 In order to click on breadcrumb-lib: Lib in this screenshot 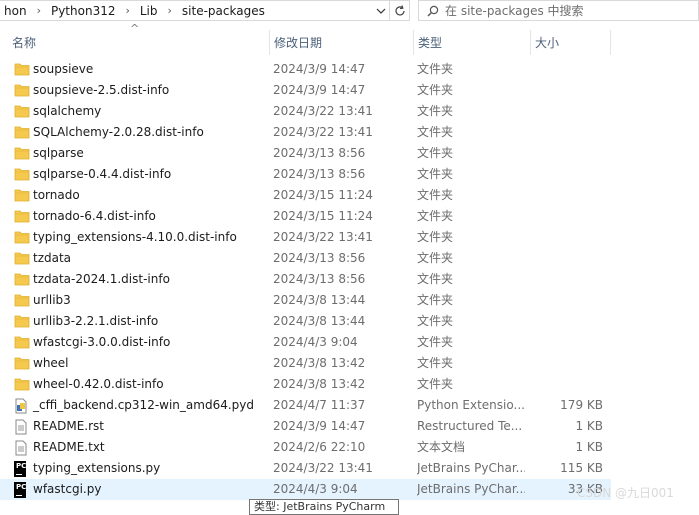, I will do `click(149, 11)`.